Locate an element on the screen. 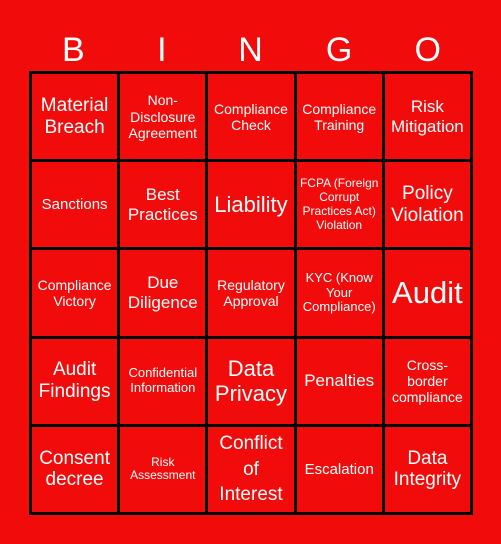  bingo-cell: Compliance Check is located at coordinates (251, 117).